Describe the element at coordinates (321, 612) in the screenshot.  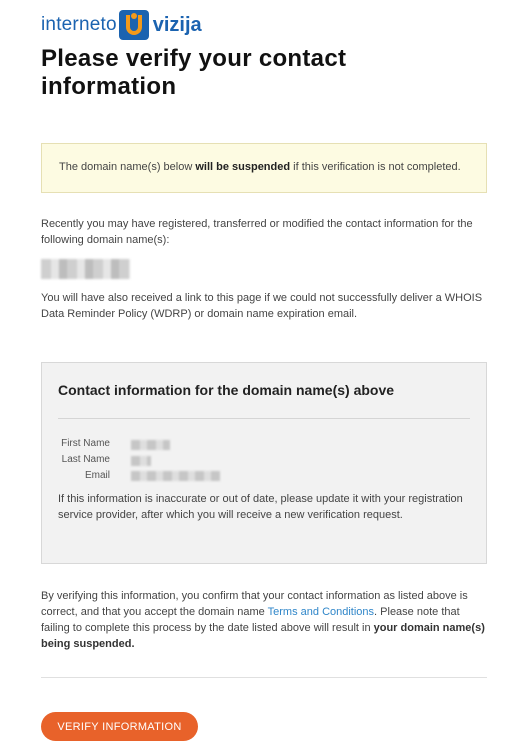
I see `terms-and-conditions-link: Terms and Conditions` at that location.